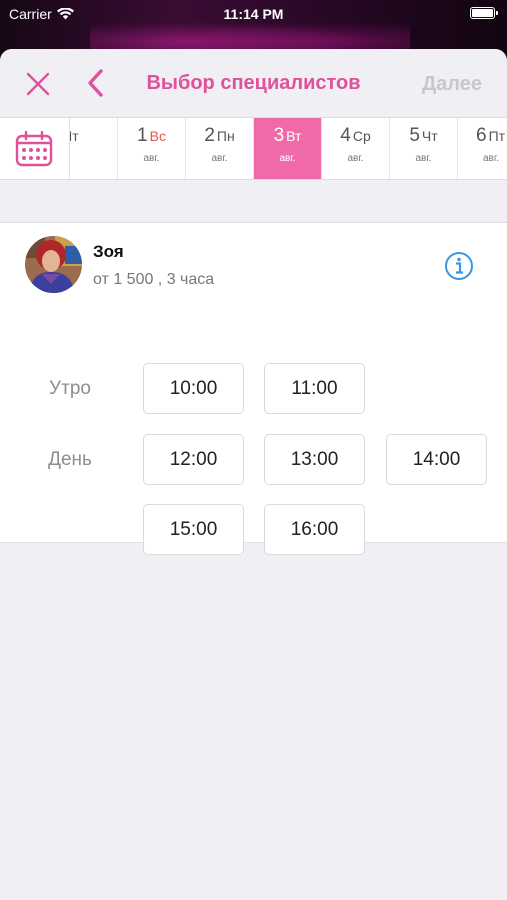  What do you see at coordinates (314, 459) in the screenshot?
I see `time-slot: 13:00` at bounding box center [314, 459].